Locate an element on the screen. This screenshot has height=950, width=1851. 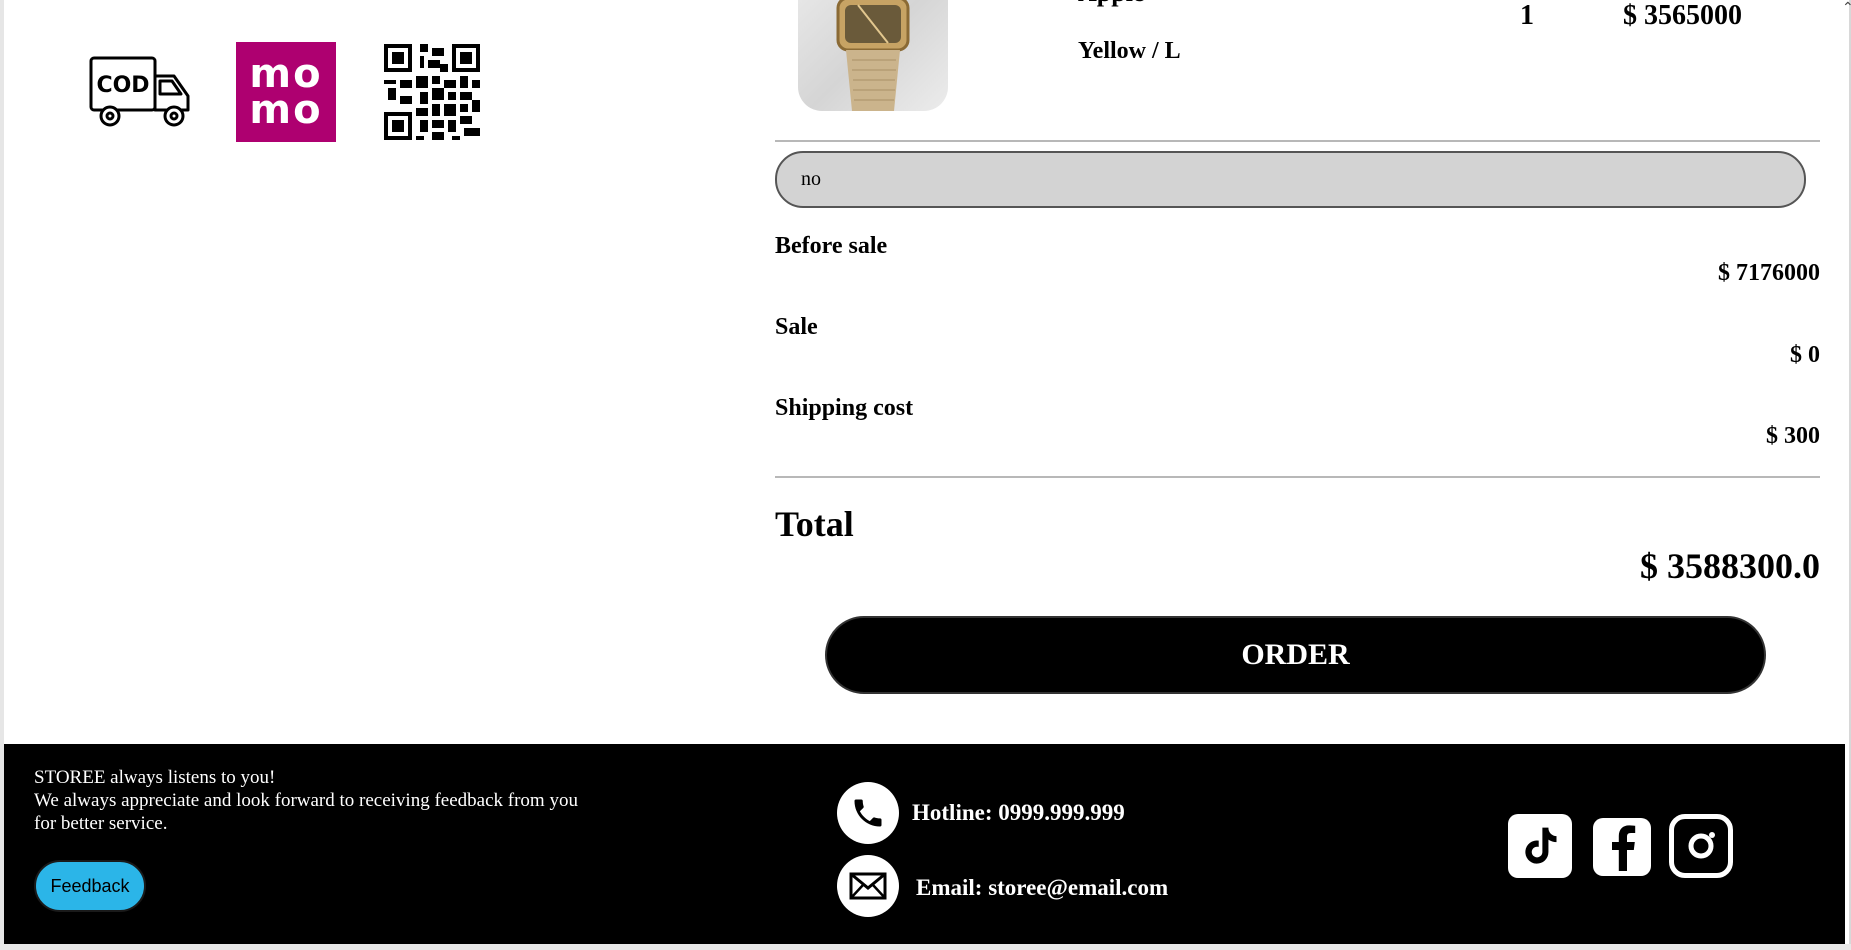
footer-line: for better service. is located at coordinates (101, 823).